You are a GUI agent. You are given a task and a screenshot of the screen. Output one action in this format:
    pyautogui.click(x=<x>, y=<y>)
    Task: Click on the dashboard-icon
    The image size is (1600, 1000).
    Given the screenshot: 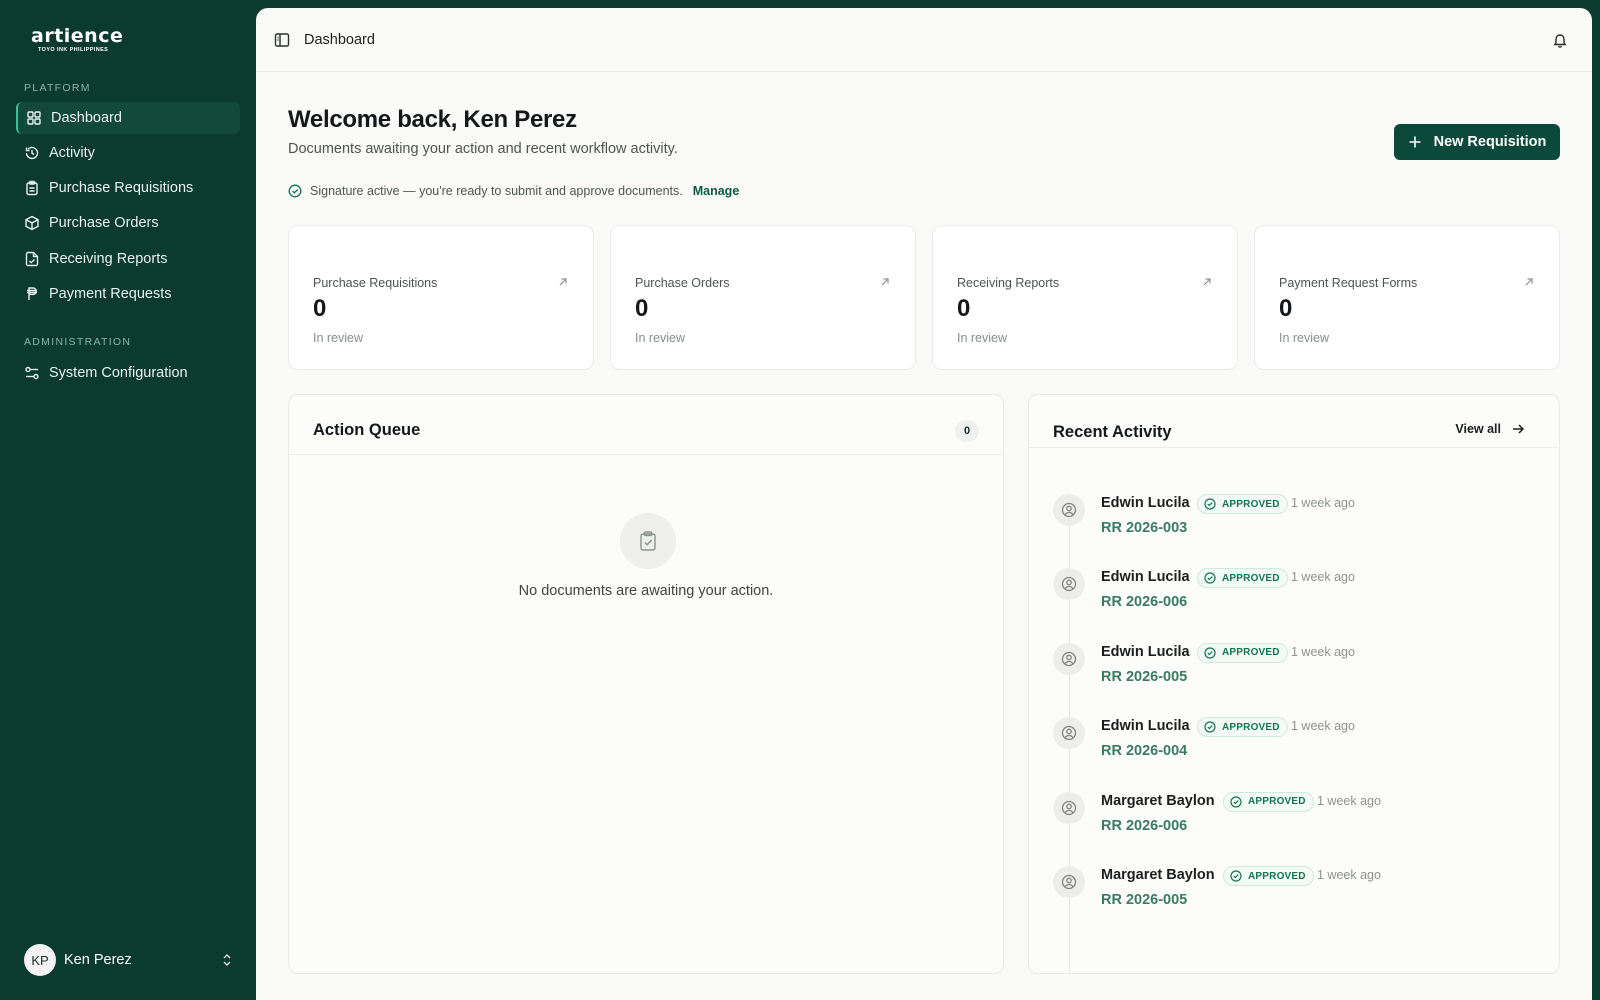 What is the action you would take?
    pyautogui.click(x=34, y=118)
    